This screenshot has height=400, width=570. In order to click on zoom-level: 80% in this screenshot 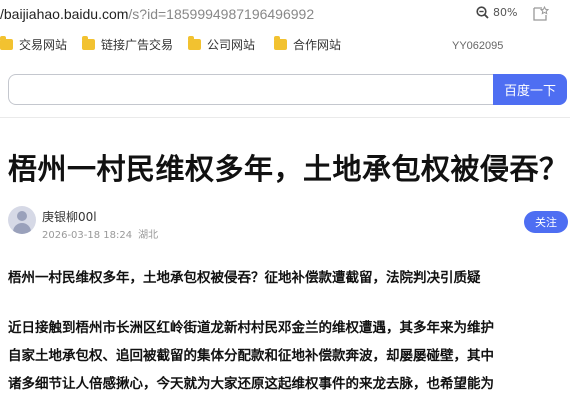, I will do `click(505, 12)`.